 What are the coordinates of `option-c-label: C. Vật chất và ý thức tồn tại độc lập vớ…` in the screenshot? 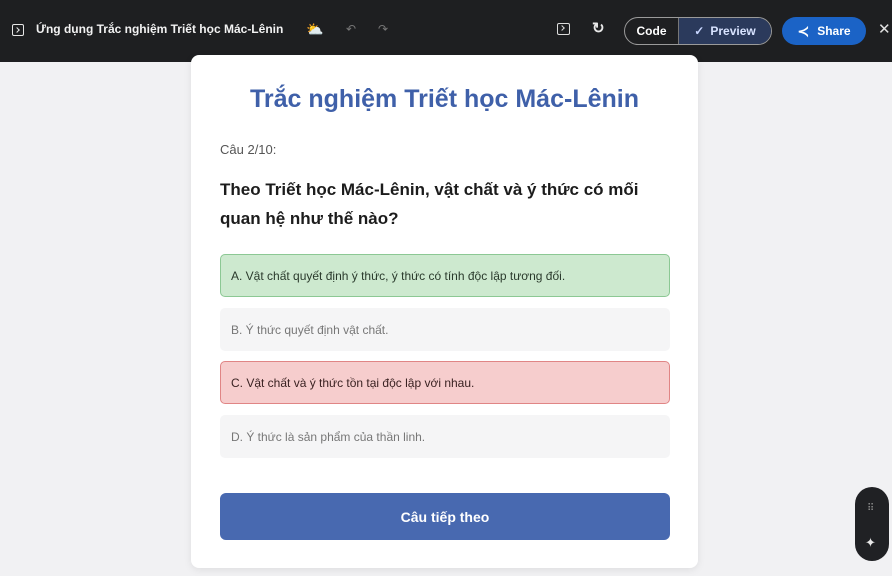 It's located at (353, 382).